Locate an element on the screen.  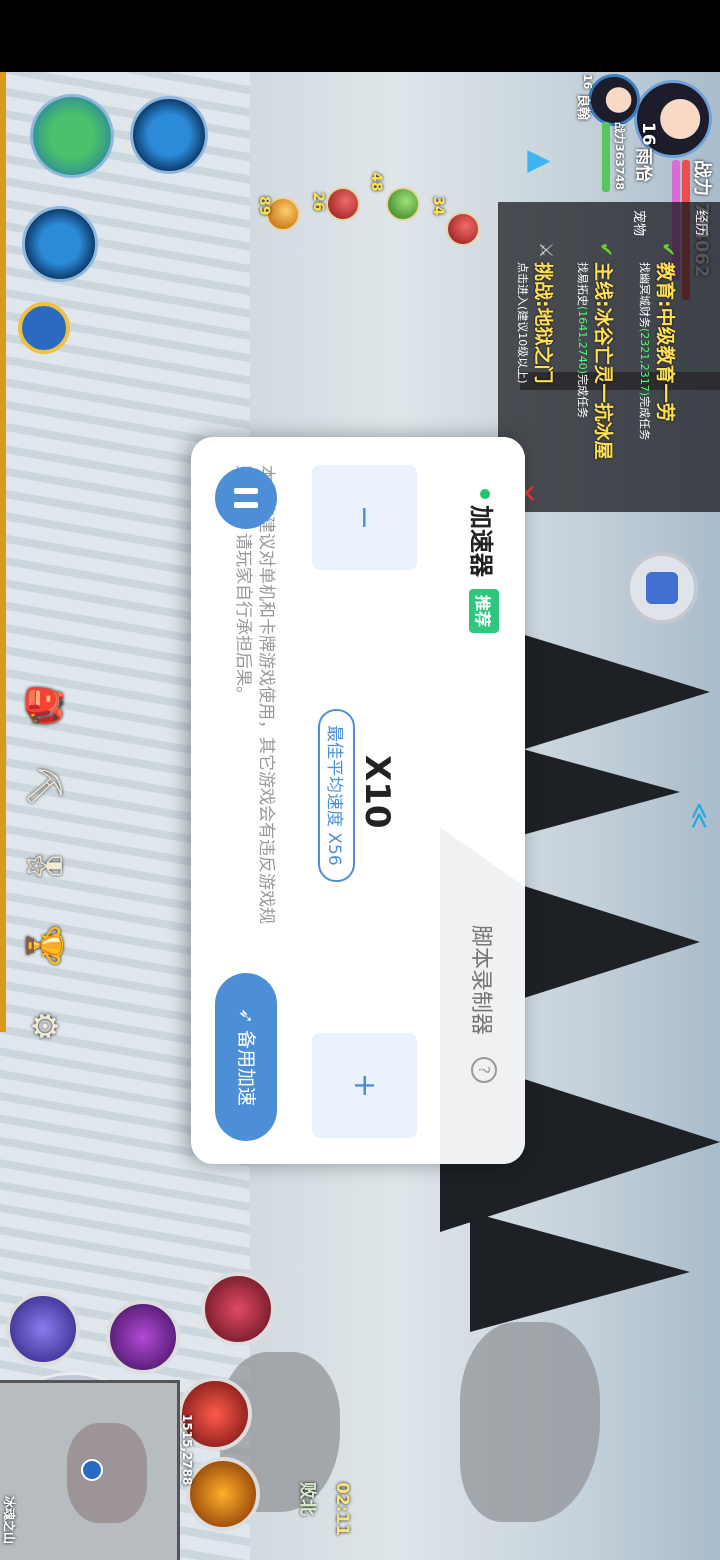
dialog-title: 加速器 is located at coordinates (481, 541).